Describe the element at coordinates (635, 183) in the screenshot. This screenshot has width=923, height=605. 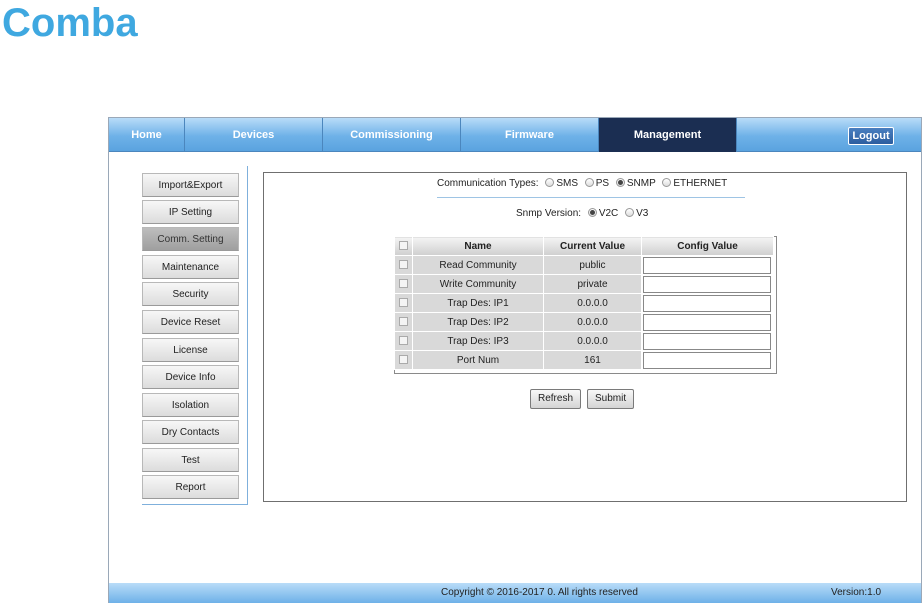
I see `type-snmp-option: SNMP` at that location.